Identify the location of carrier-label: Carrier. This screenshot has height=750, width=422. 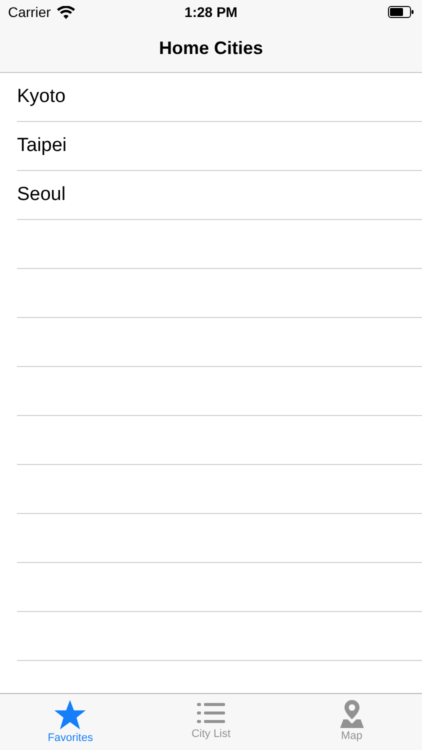
(29, 12).